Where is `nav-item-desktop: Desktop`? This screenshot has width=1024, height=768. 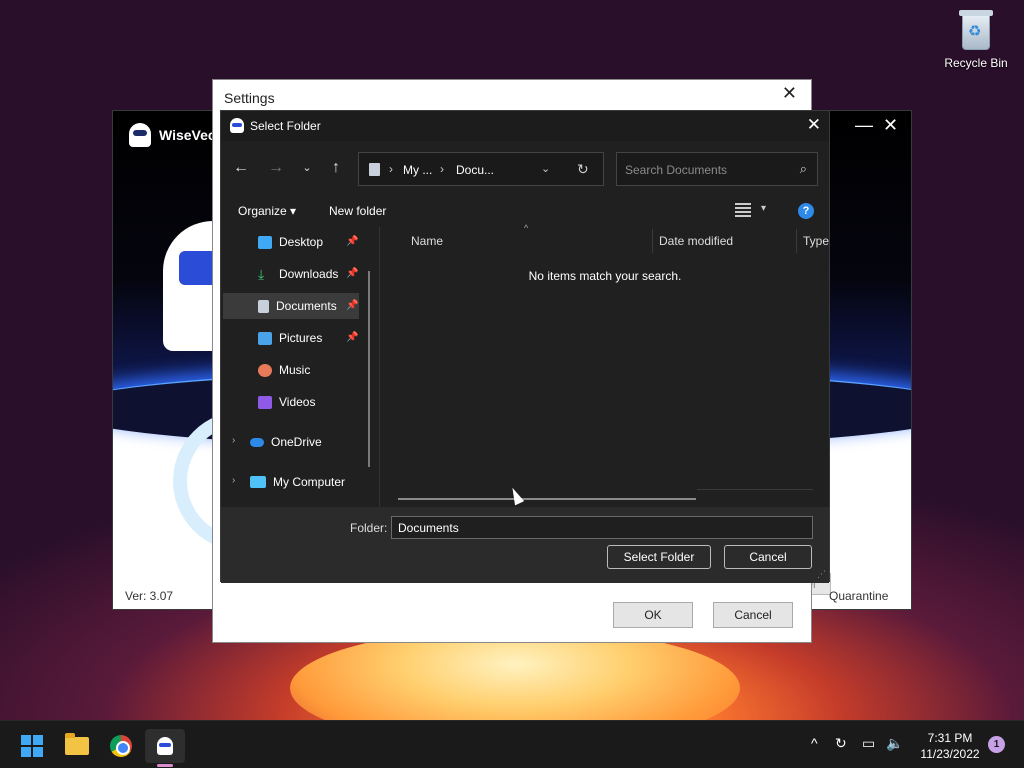
nav-item-desktop: Desktop is located at coordinates (308, 242).